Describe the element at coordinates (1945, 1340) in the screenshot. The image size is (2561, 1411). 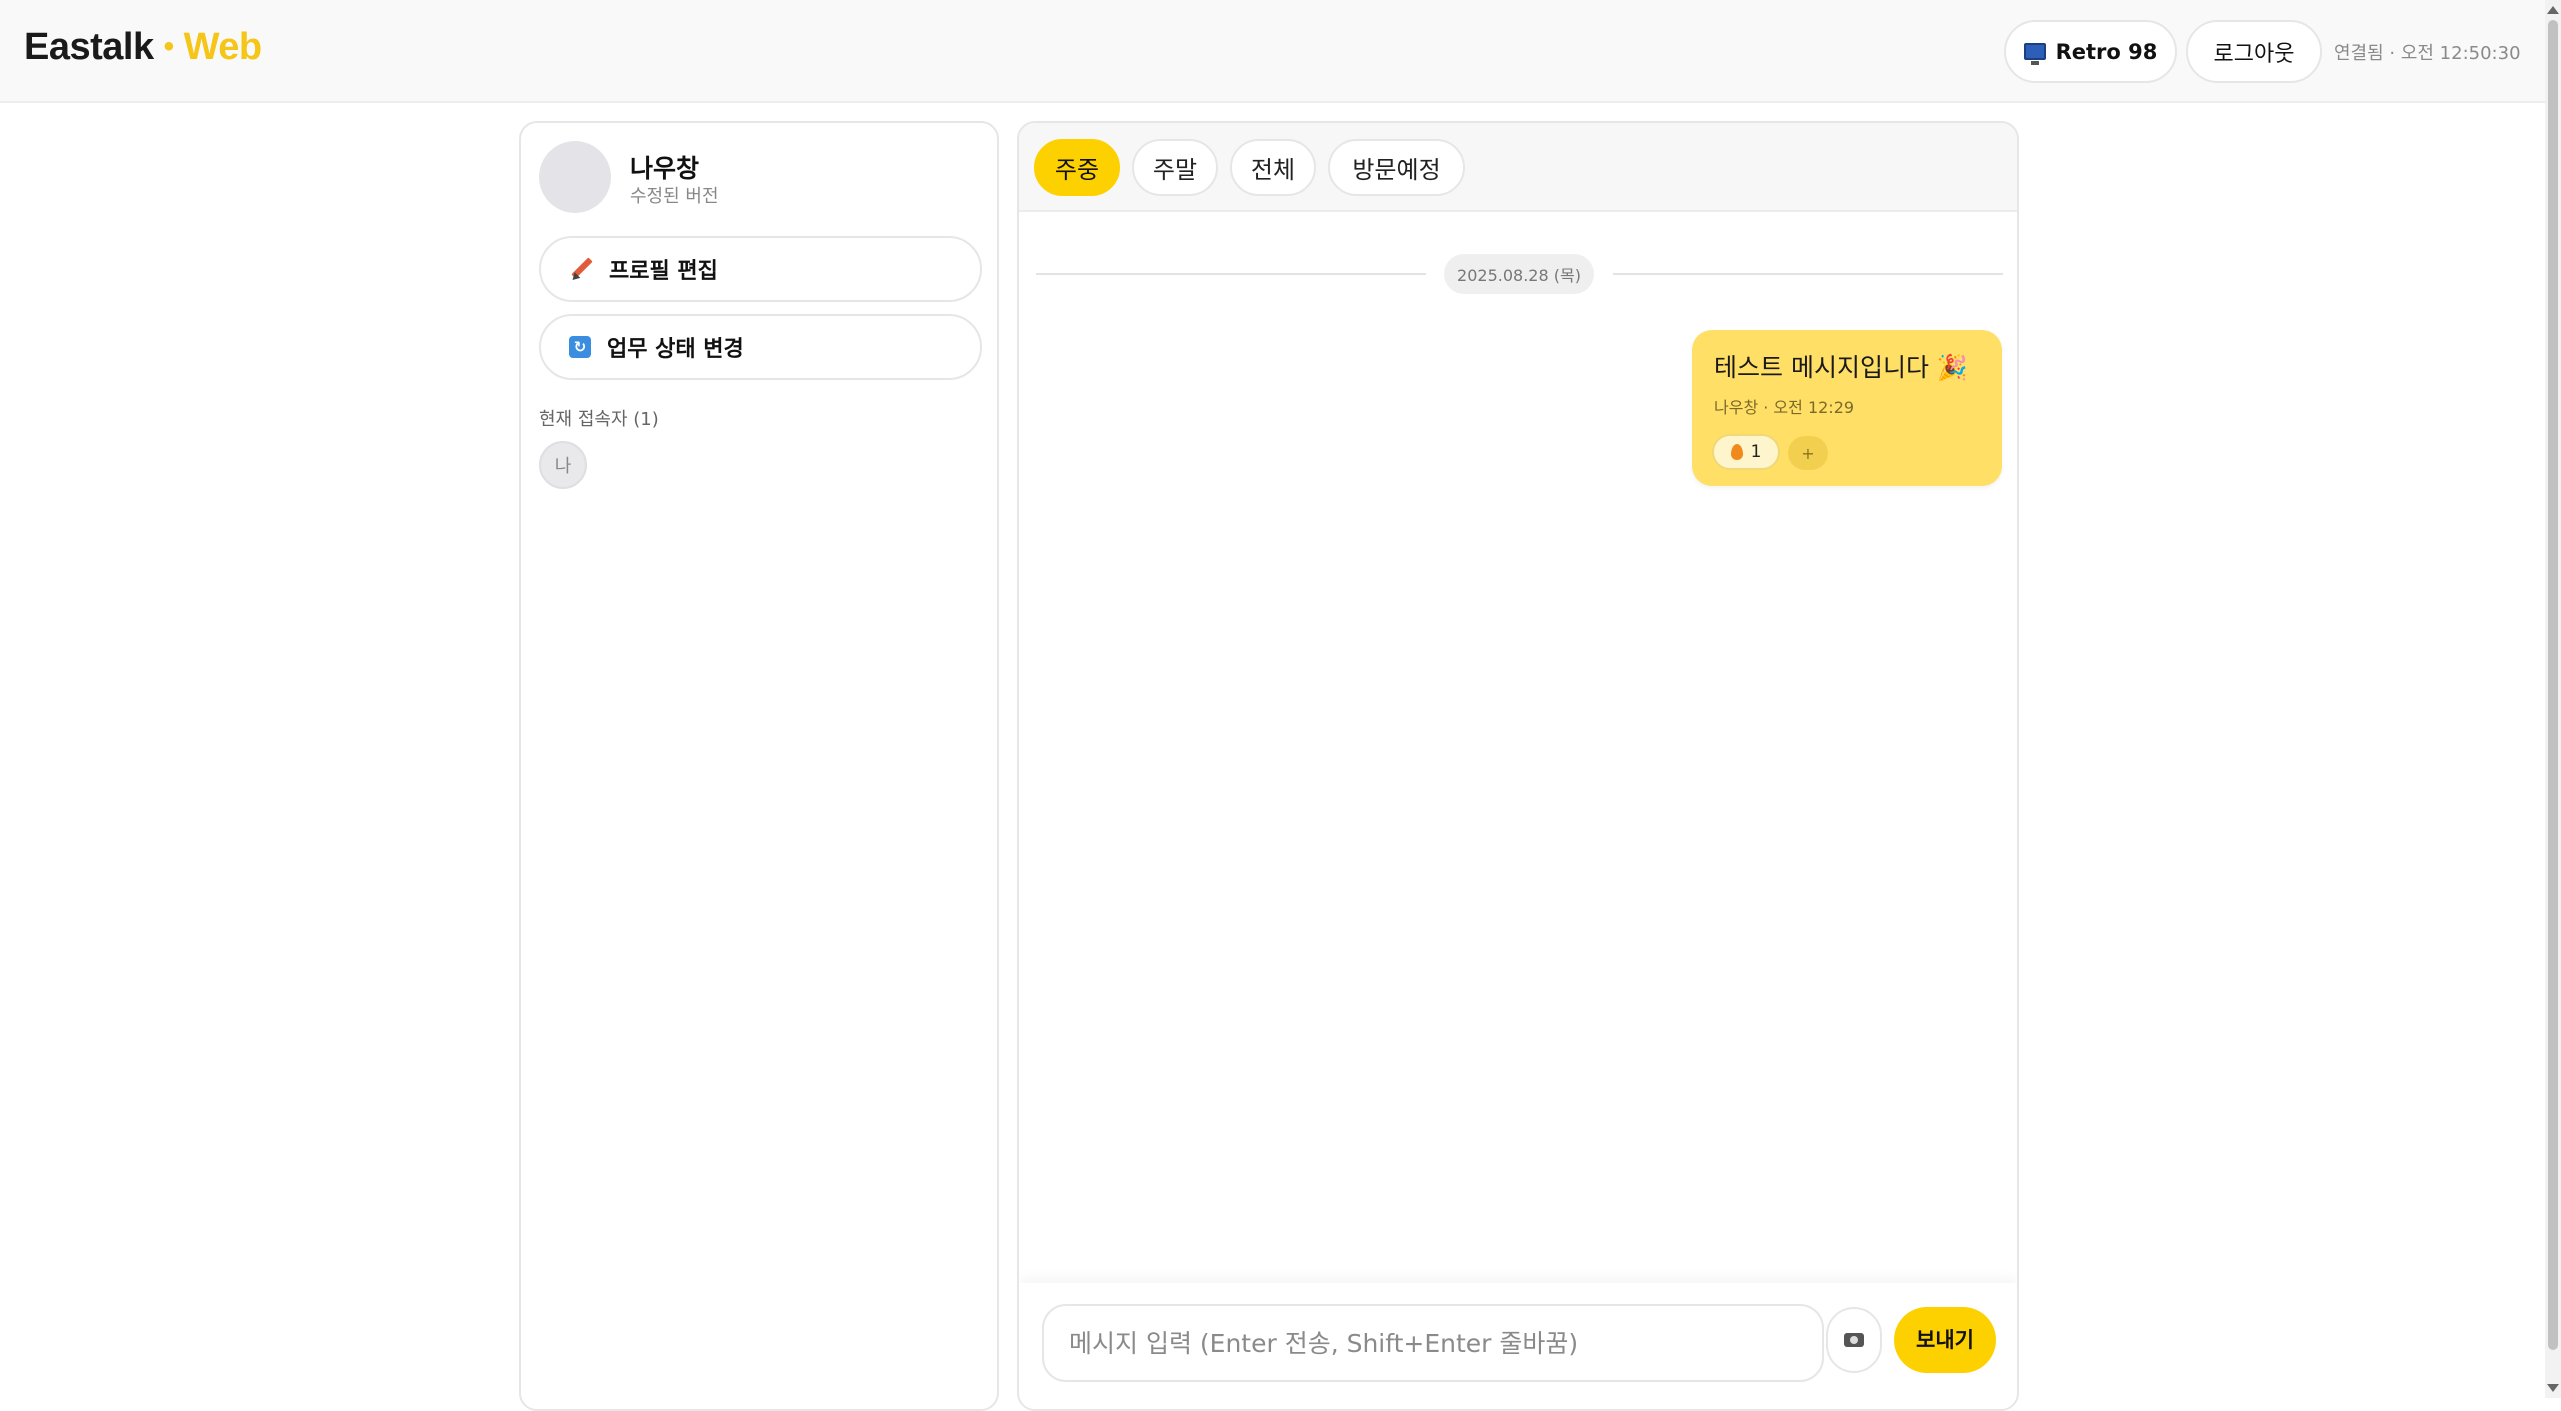
I see `send-button: 보내기` at that location.